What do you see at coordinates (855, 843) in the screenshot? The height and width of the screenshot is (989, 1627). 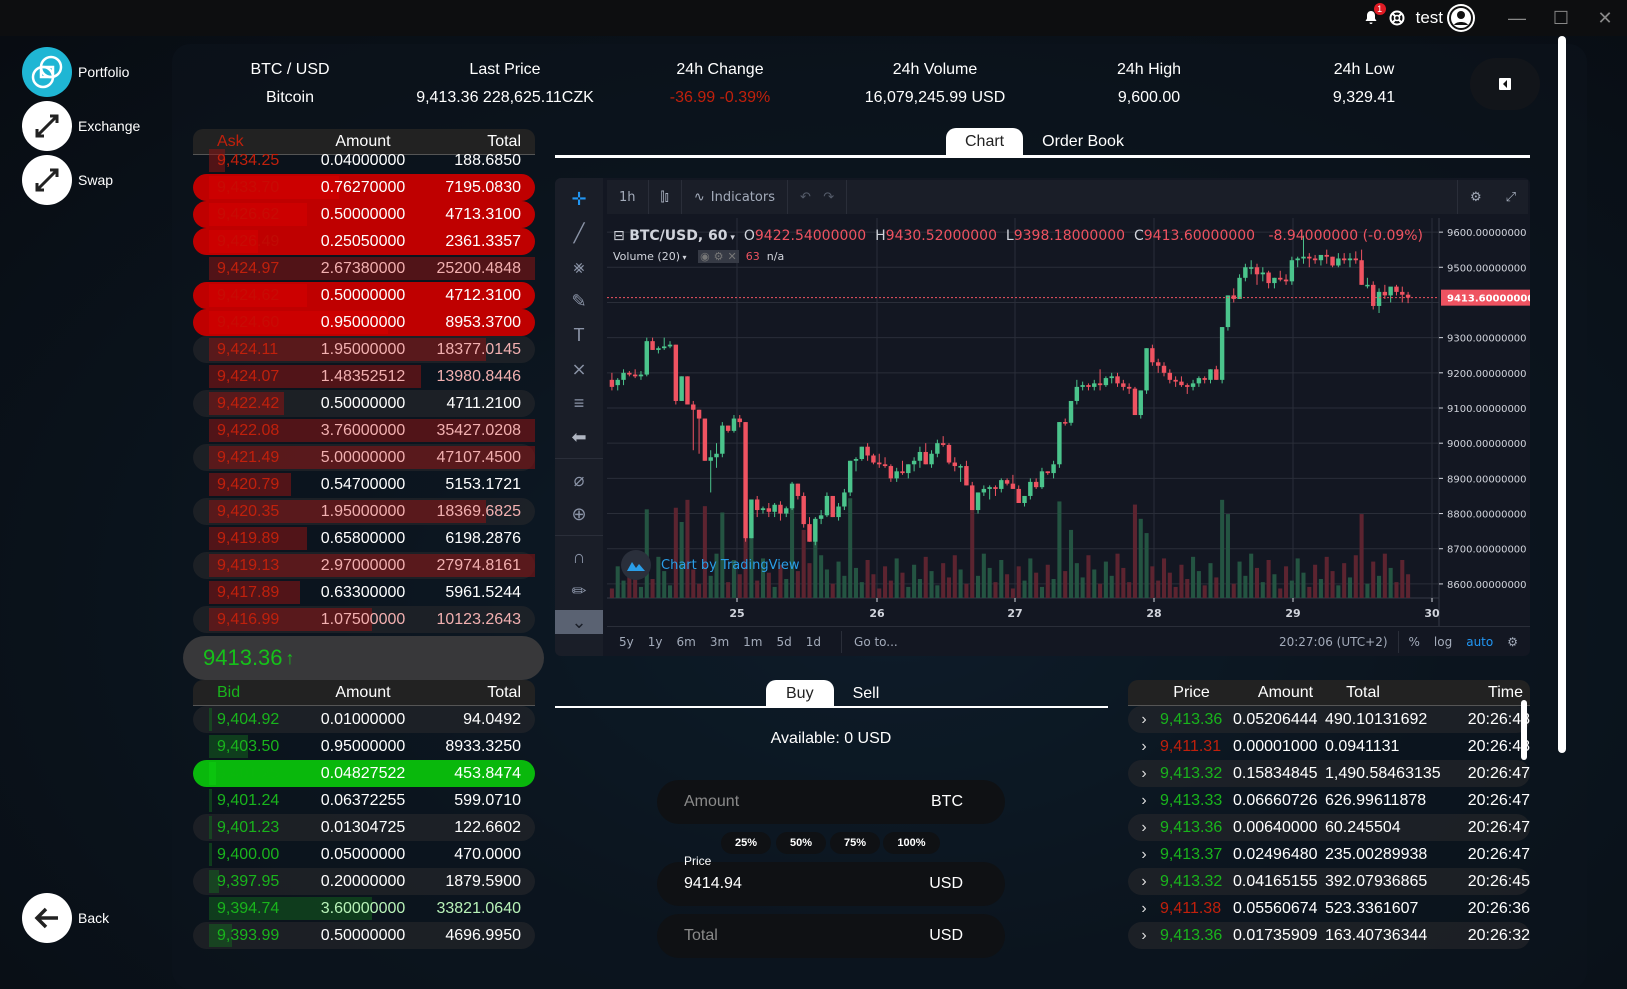 I see `percent-75-button: 75%` at bounding box center [855, 843].